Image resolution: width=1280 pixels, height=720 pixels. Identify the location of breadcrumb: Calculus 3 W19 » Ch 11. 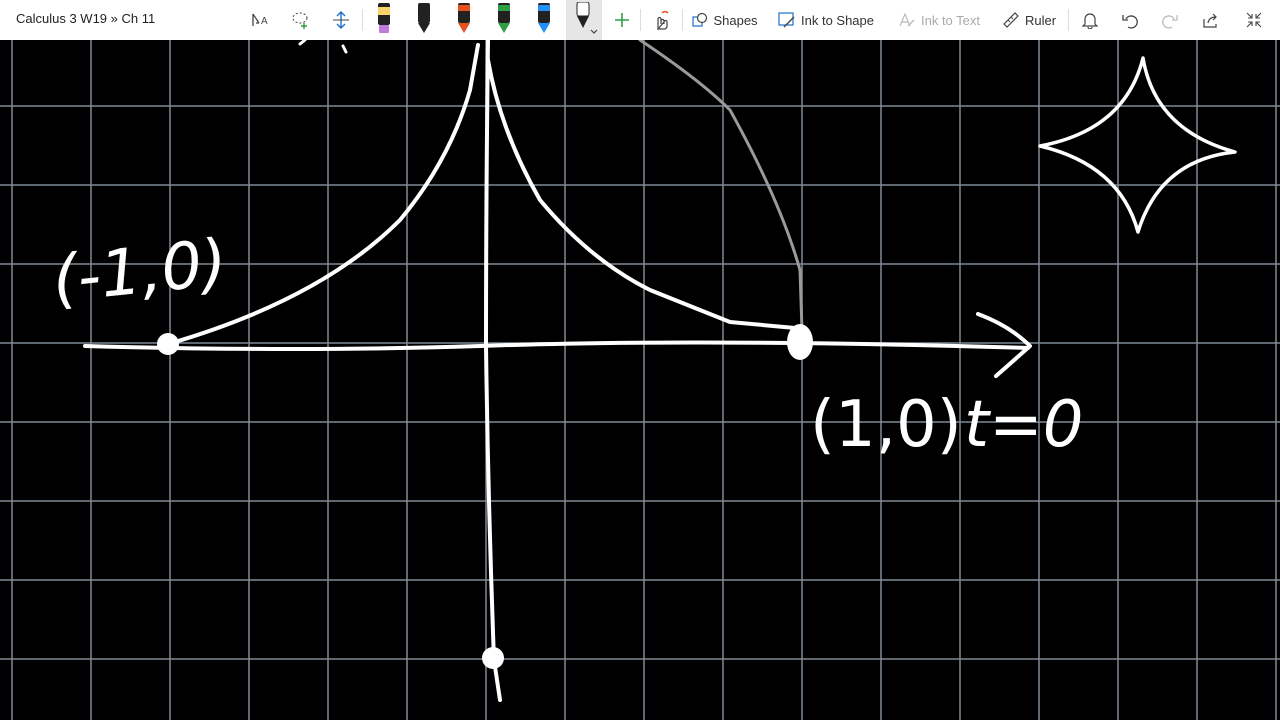
(85, 18).